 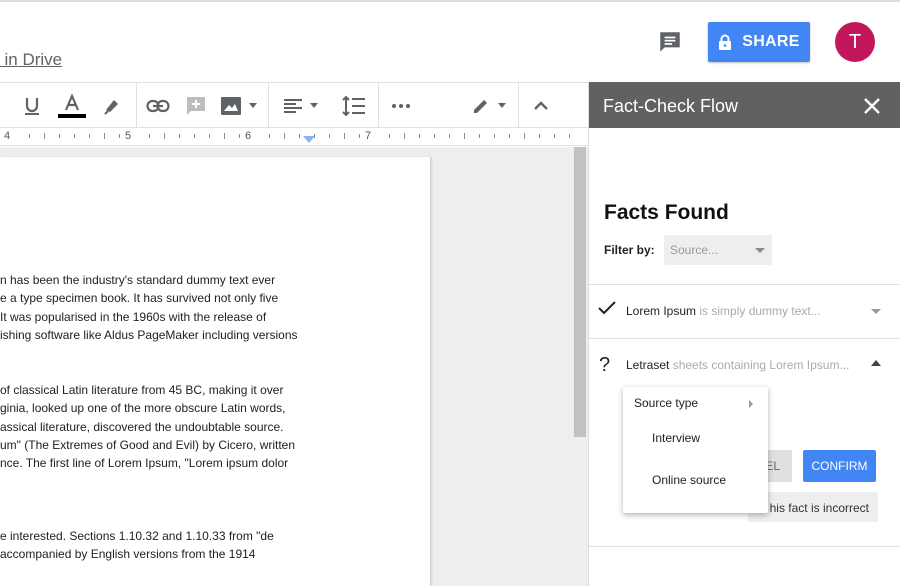 I want to click on add-comment-button, so click(x=196, y=106).